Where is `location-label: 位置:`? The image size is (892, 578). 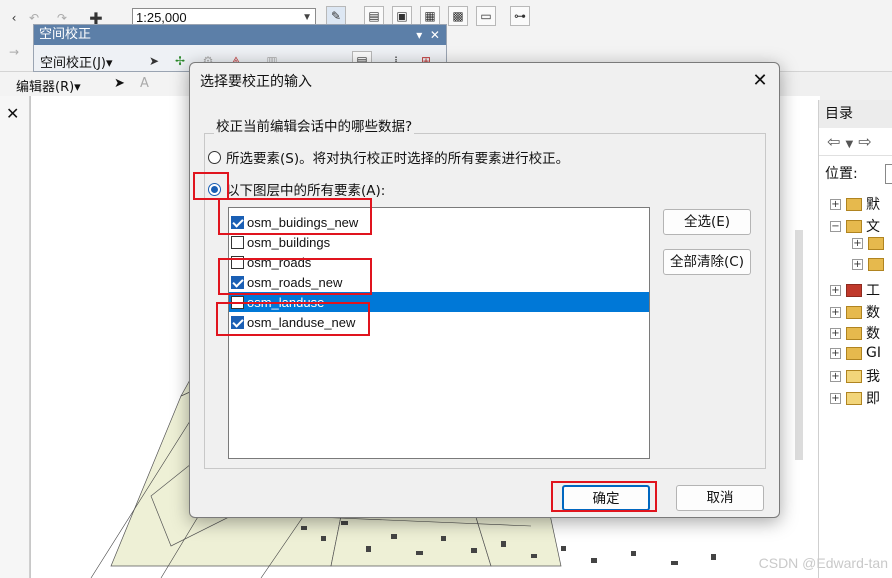 location-label: 位置: is located at coordinates (841, 174).